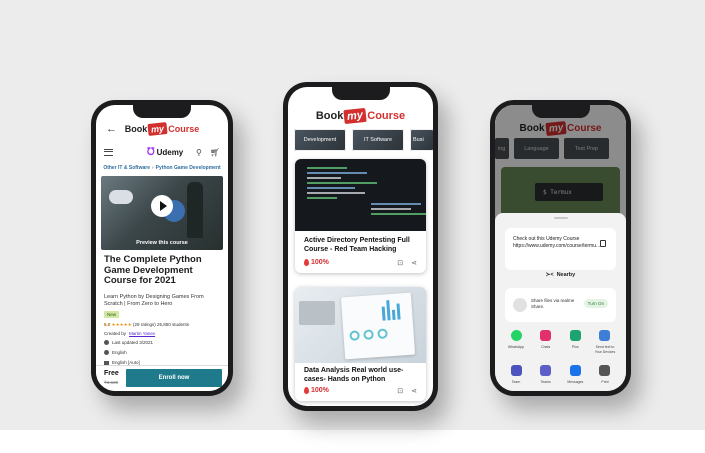  I want to click on plus-messenger-icon, so click(575, 335).